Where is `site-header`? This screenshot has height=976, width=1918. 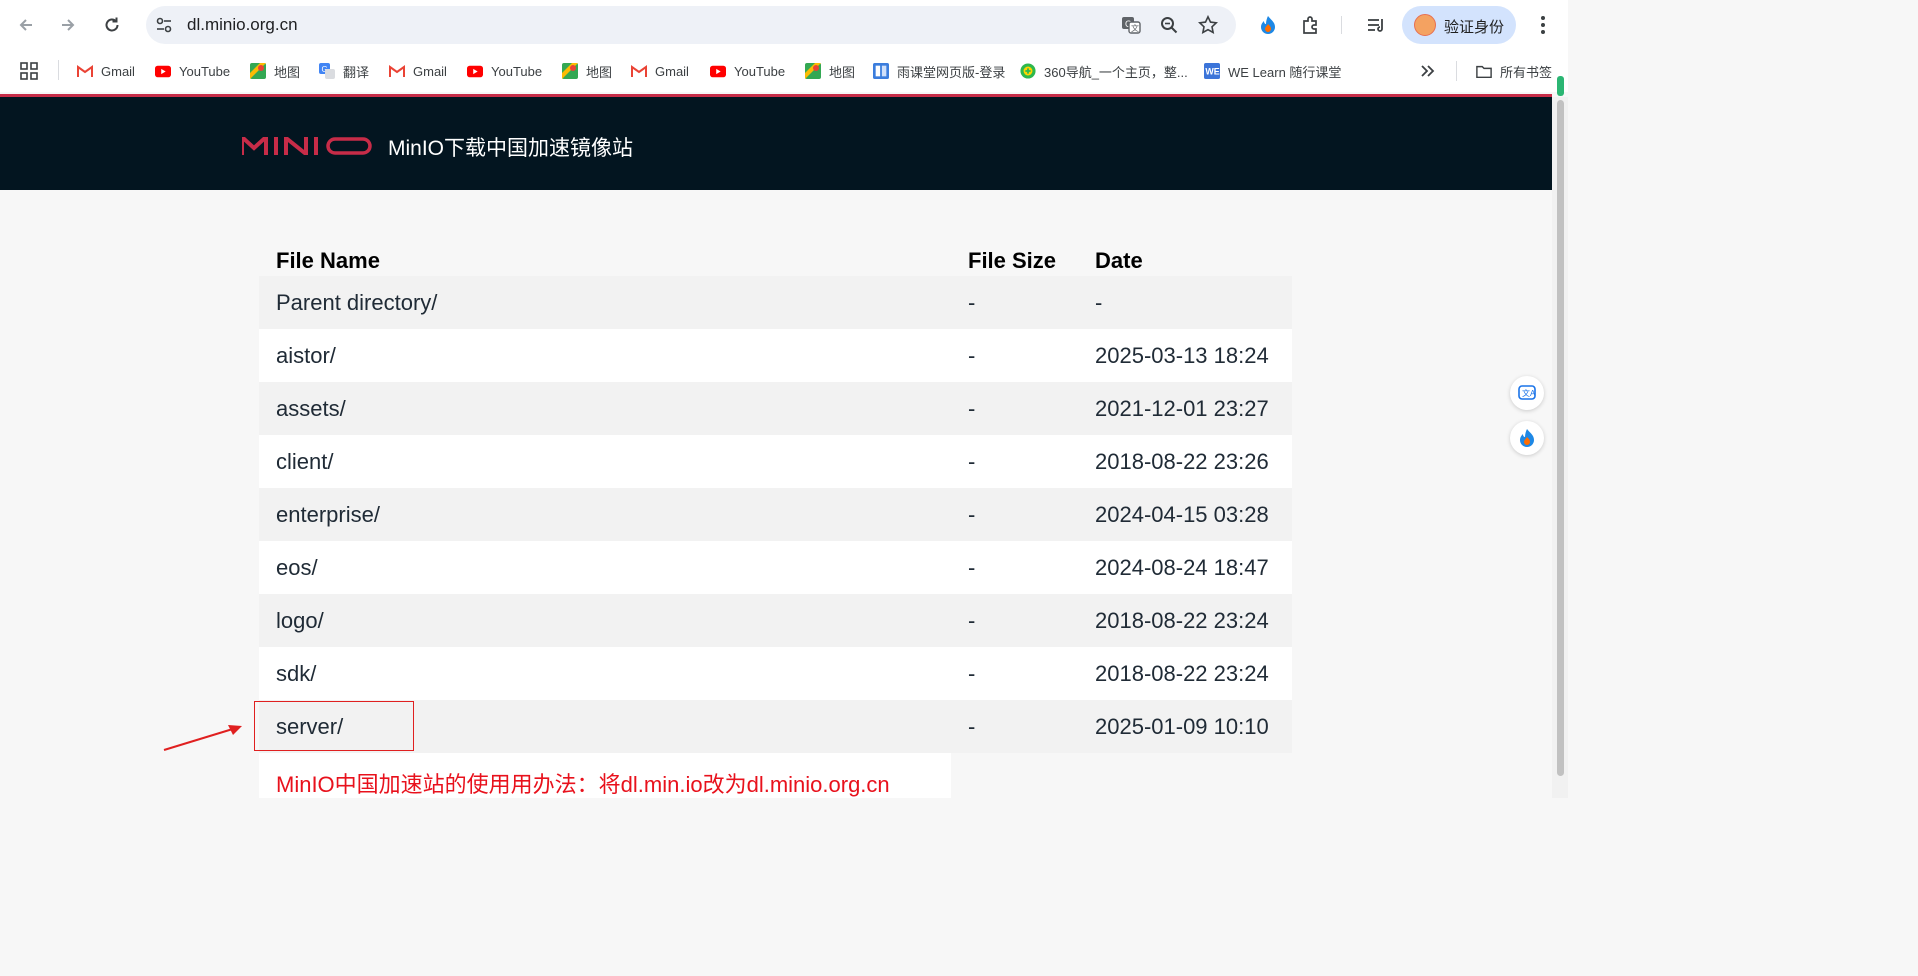
site-header is located at coordinates (776, 143).